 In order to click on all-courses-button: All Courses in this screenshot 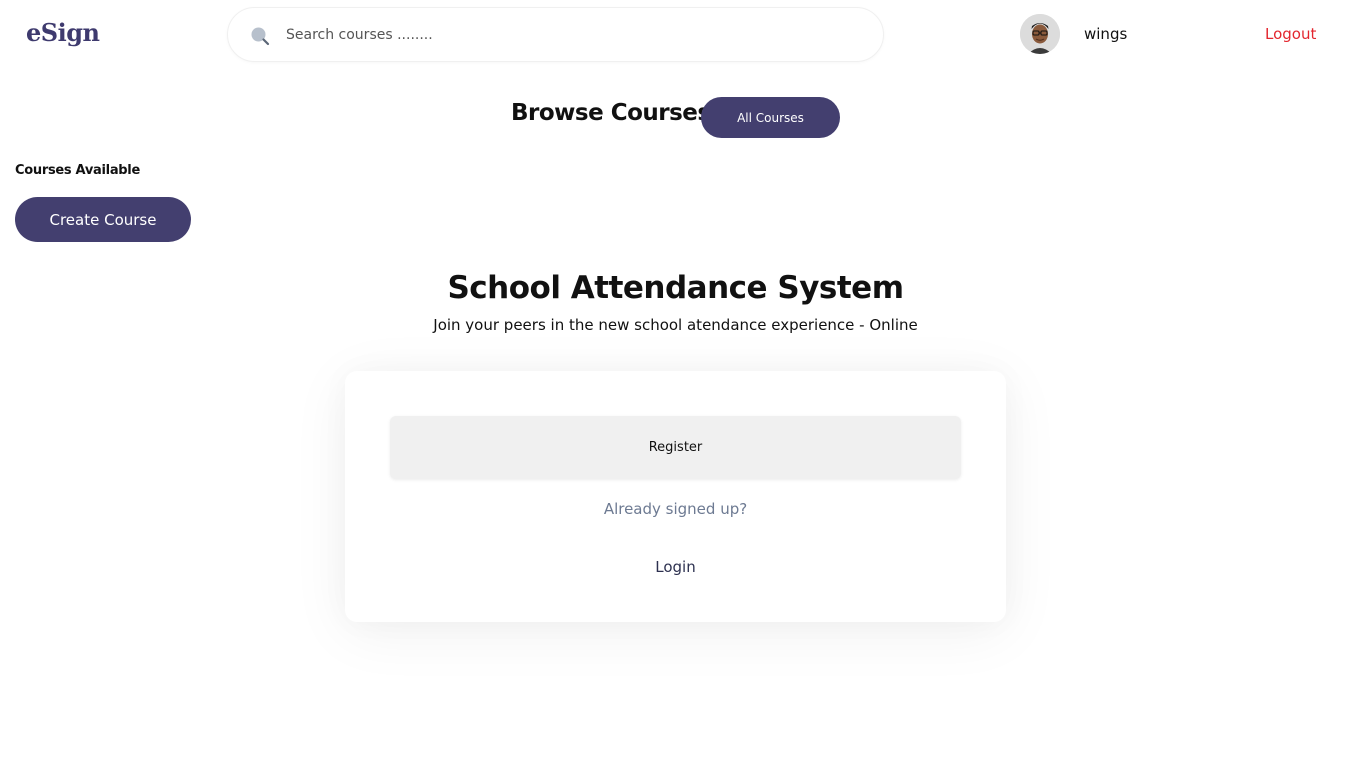, I will do `click(770, 117)`.